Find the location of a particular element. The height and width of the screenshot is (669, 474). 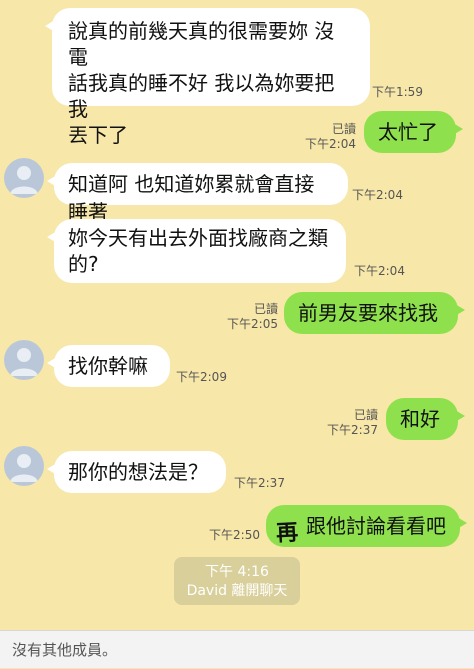

message-bubble: 太忙了 is located at coordinates (413, 132).